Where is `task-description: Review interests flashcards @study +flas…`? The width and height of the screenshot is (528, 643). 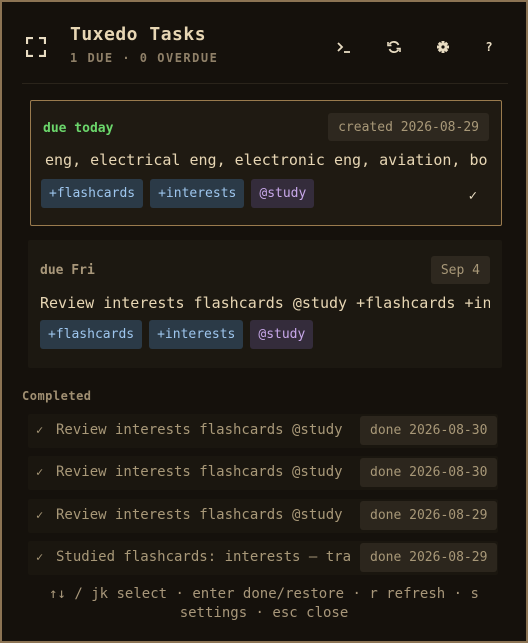
task-description: Review interests flashcards @study +flas… is located at coordinates (265, 303).